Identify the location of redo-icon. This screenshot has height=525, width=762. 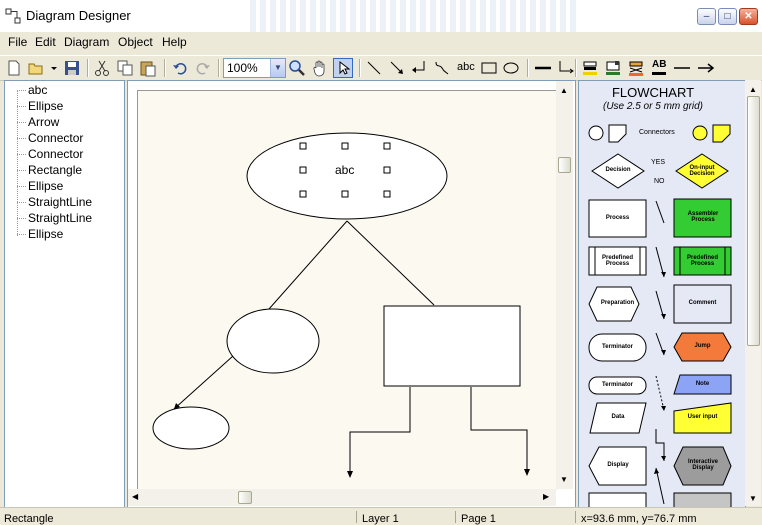
(203, 68).